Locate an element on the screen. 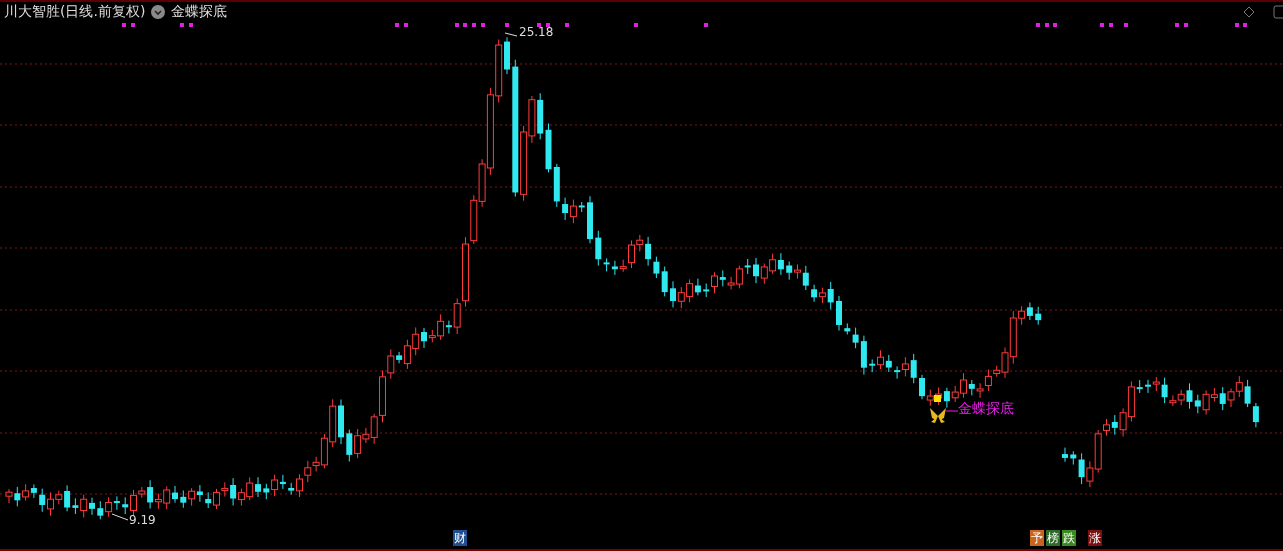 This screenshot has height=551, width=1283. indicator-name: 金蝶探底 is located at coordinates (199, 12).